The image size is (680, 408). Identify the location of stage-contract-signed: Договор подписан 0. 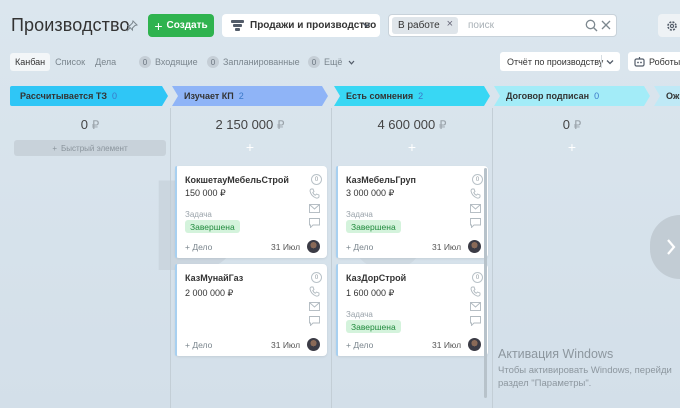
(571, 96).